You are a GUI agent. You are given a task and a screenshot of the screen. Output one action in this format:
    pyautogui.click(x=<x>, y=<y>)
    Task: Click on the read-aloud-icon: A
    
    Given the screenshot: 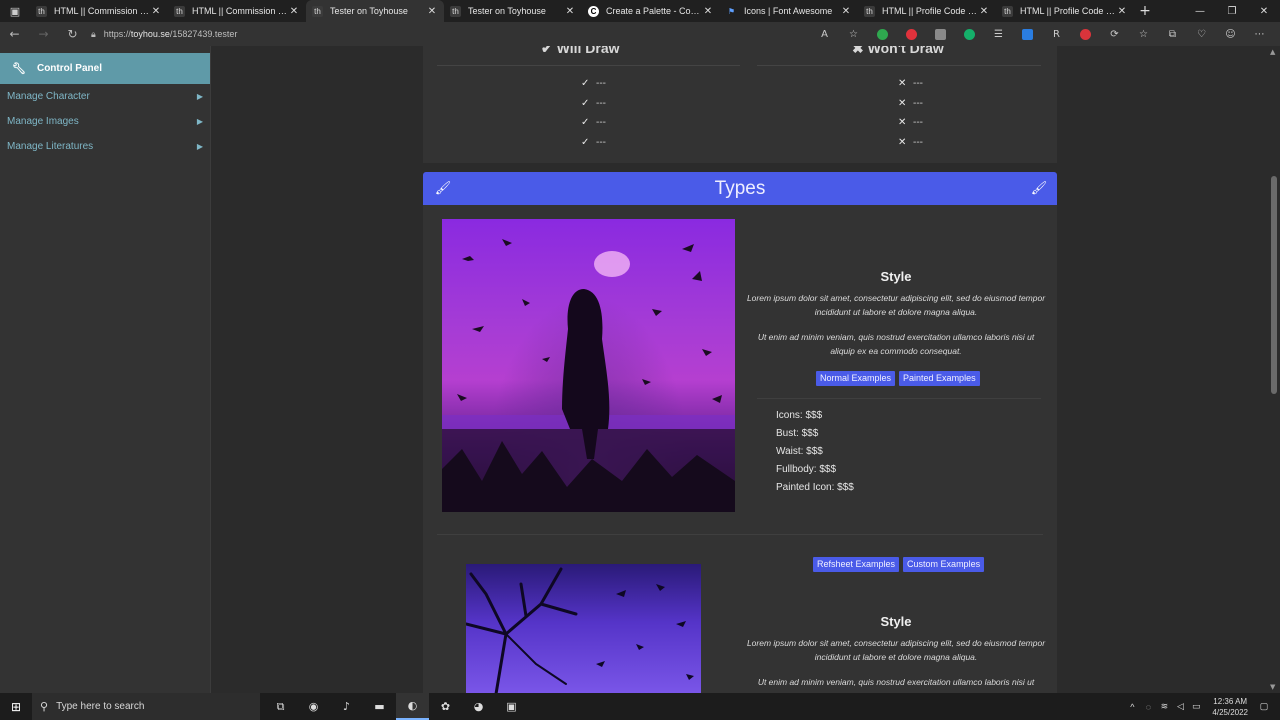 What is the action you would take?
    pyautogui.click(x=824, y=34)
    